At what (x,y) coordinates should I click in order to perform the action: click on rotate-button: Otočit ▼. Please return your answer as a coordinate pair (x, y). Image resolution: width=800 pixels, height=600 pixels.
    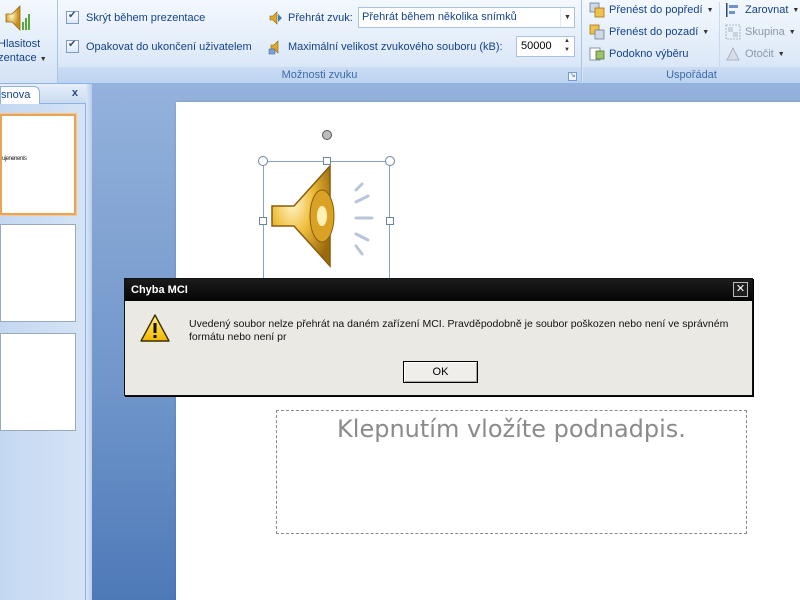
    Looking at the image, I should click on (755, 54).